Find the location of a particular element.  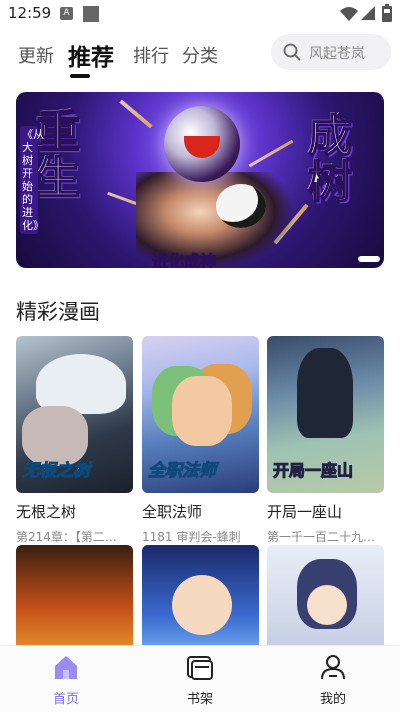

tab-recommend: 推荐 is located at coordinates (91, 58).